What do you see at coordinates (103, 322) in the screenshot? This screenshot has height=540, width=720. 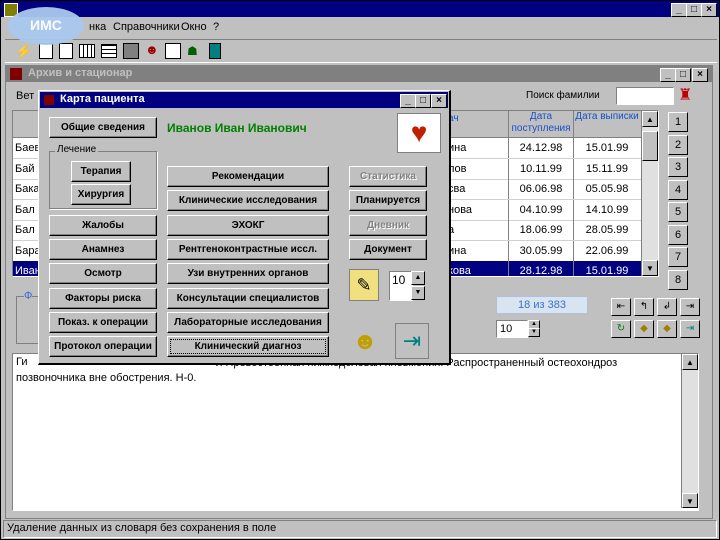 I see `surgery-indications-button: Показ. к операции` at bounding box center [103, 322].